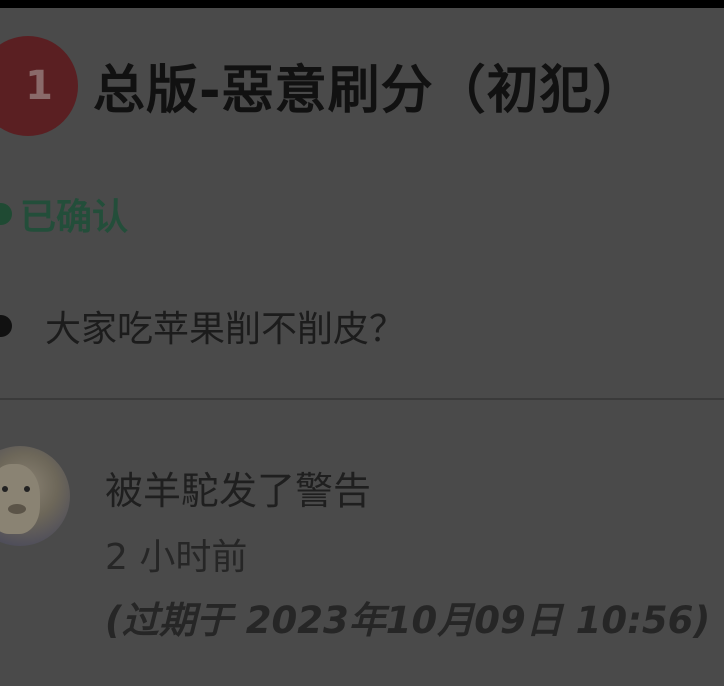 The height and width of the screenshot is (686, 724). I want to click on warning-title: 总版-惡意刷分（初犯）, so click(369, 91).